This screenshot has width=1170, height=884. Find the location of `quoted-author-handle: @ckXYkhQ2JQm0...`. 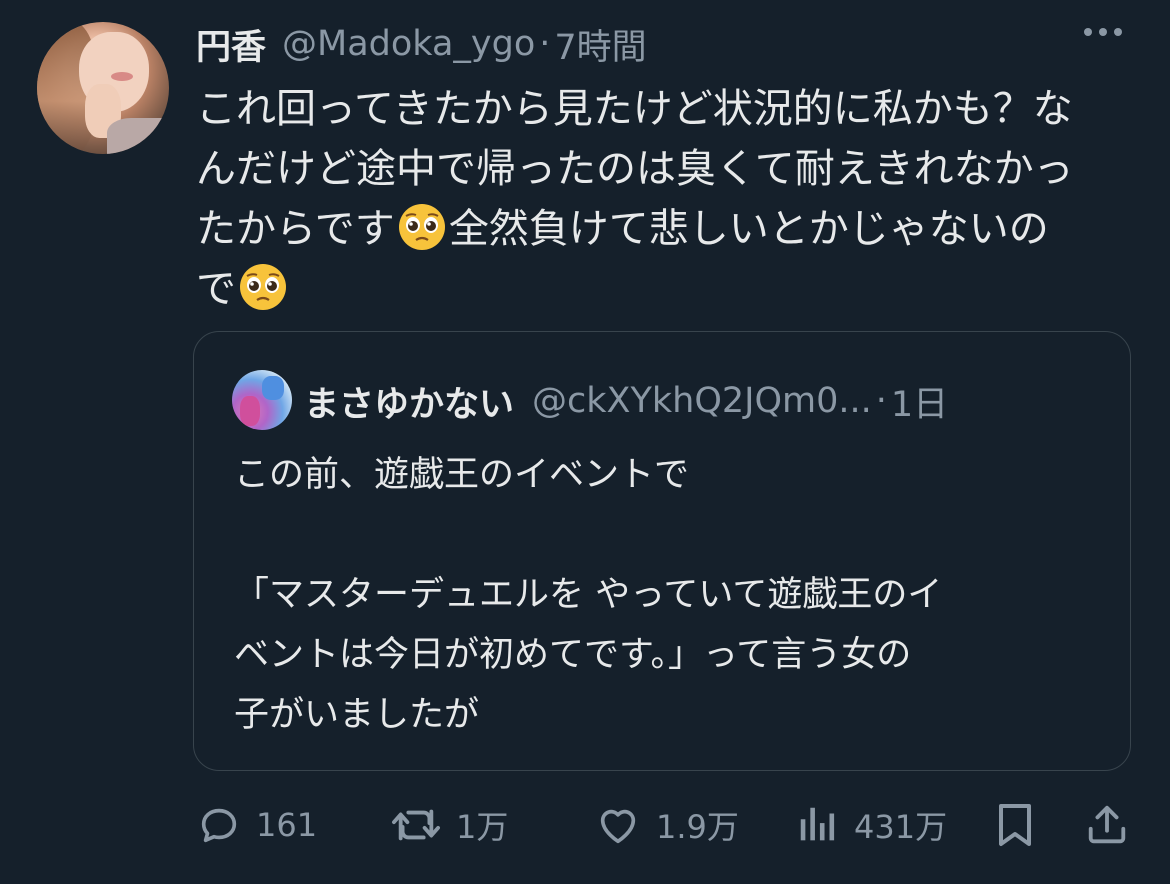

quoted-author-handle: @ckXYkhQ2JQm0... is located at coordinates (702, 401).